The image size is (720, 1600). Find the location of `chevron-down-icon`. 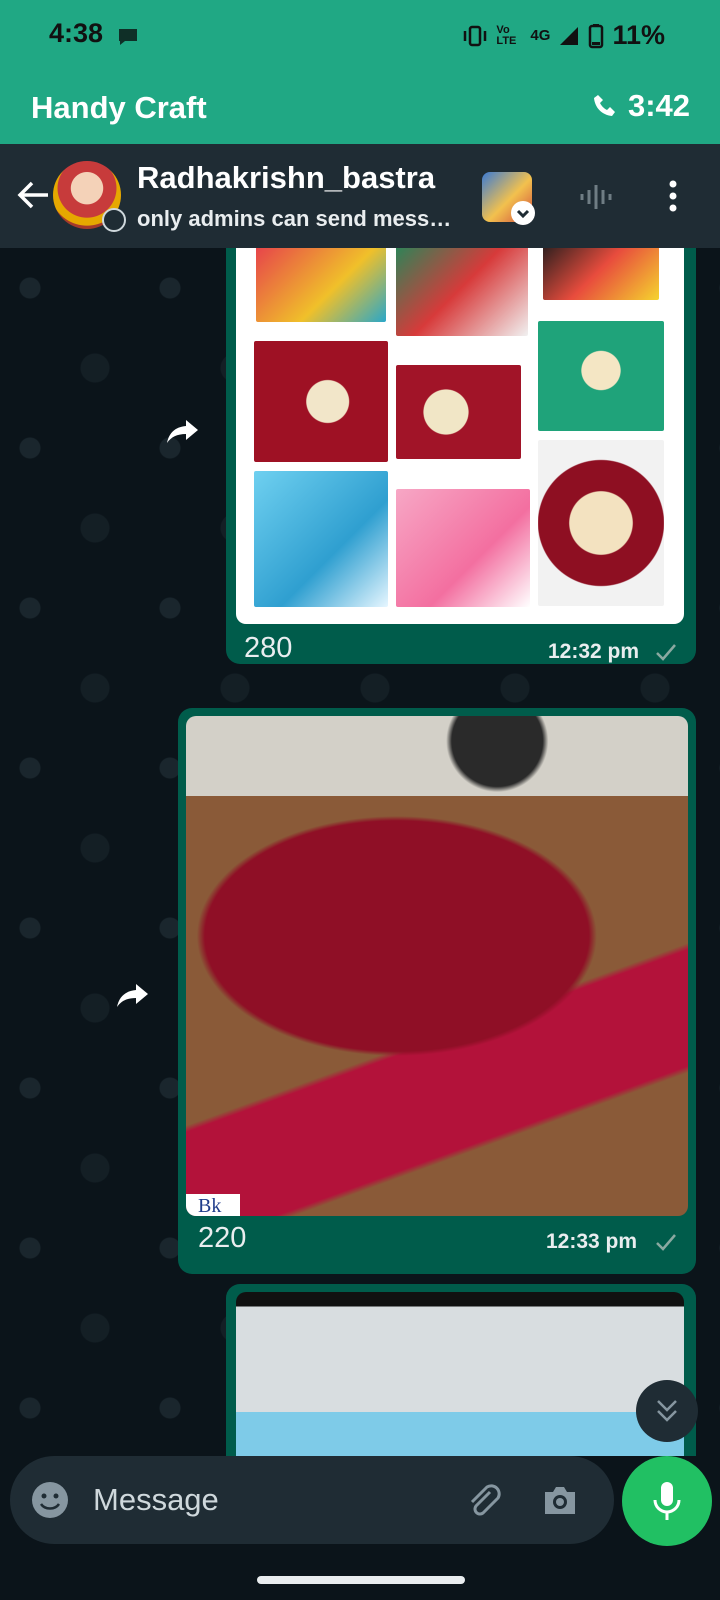

chevron-down-icon is located at coordinates (523, 213).